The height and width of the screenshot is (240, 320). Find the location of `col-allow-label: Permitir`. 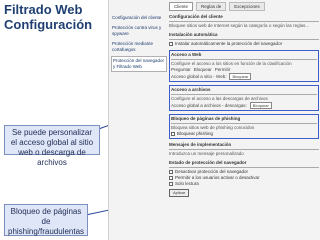

col-allow-label: Permitir is located at coordinates (222, 69).